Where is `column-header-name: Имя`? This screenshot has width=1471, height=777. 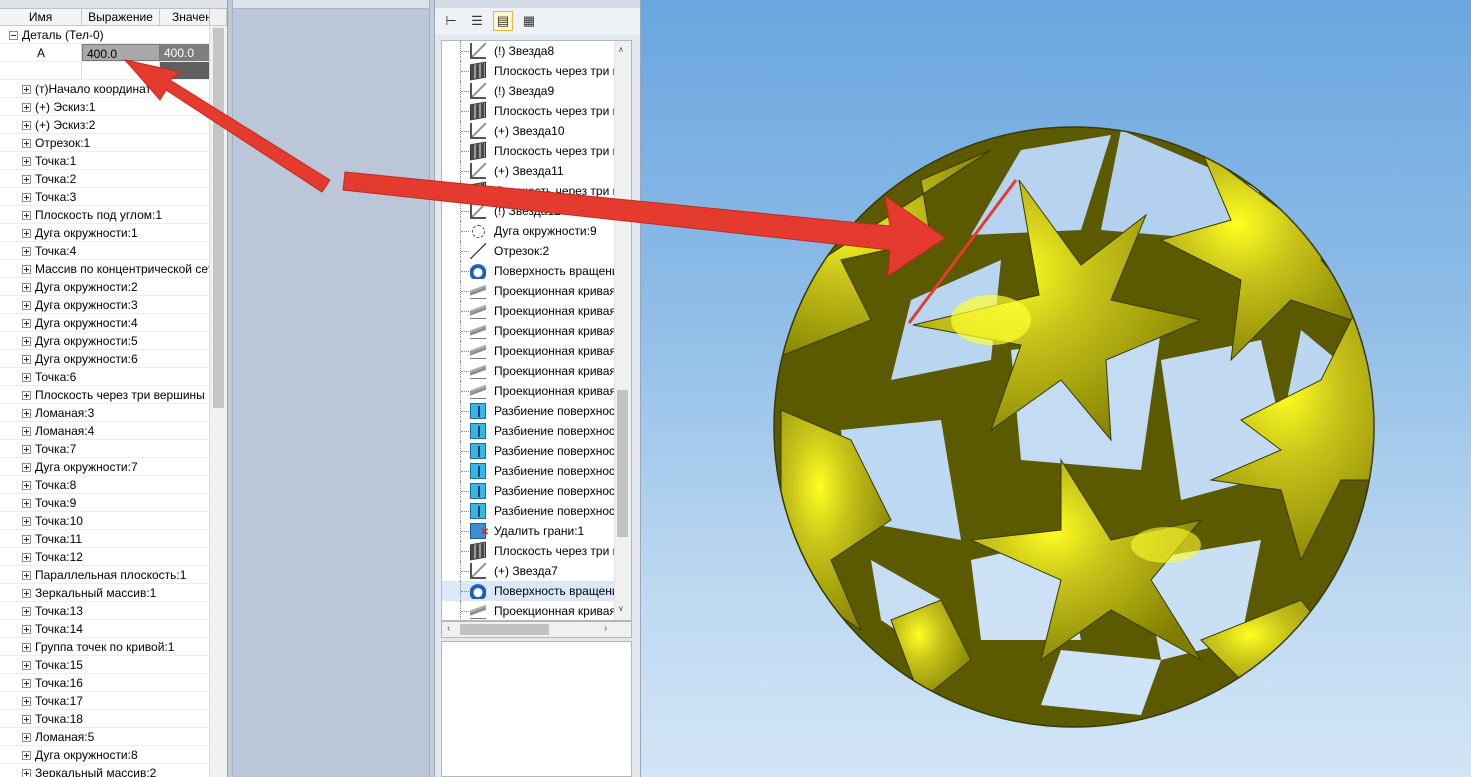
column-header-name: Имя is located at coordinates (41, 17).